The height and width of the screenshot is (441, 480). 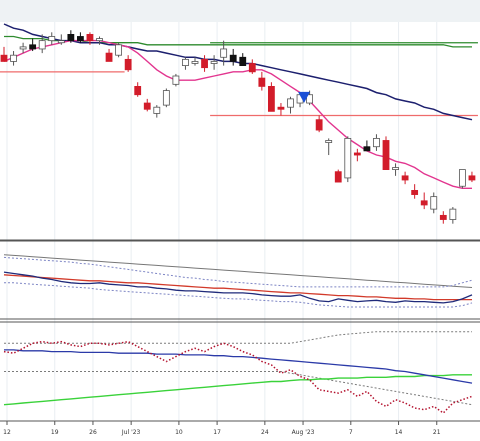 I want to click on x-tick-label: 10, so click(x=179, y=432).